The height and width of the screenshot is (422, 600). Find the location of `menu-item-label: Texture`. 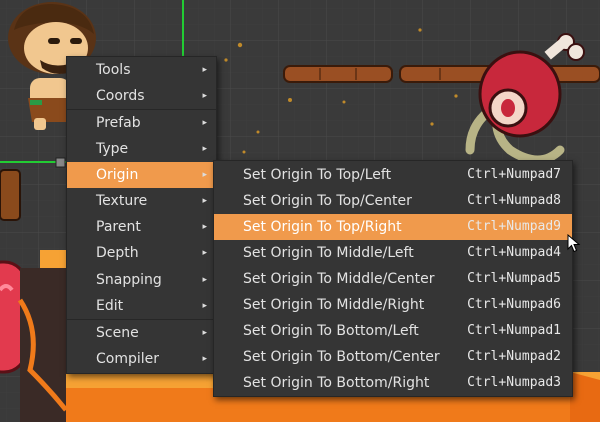

menu-item-label: Texture is located at coordinates (122, 201).